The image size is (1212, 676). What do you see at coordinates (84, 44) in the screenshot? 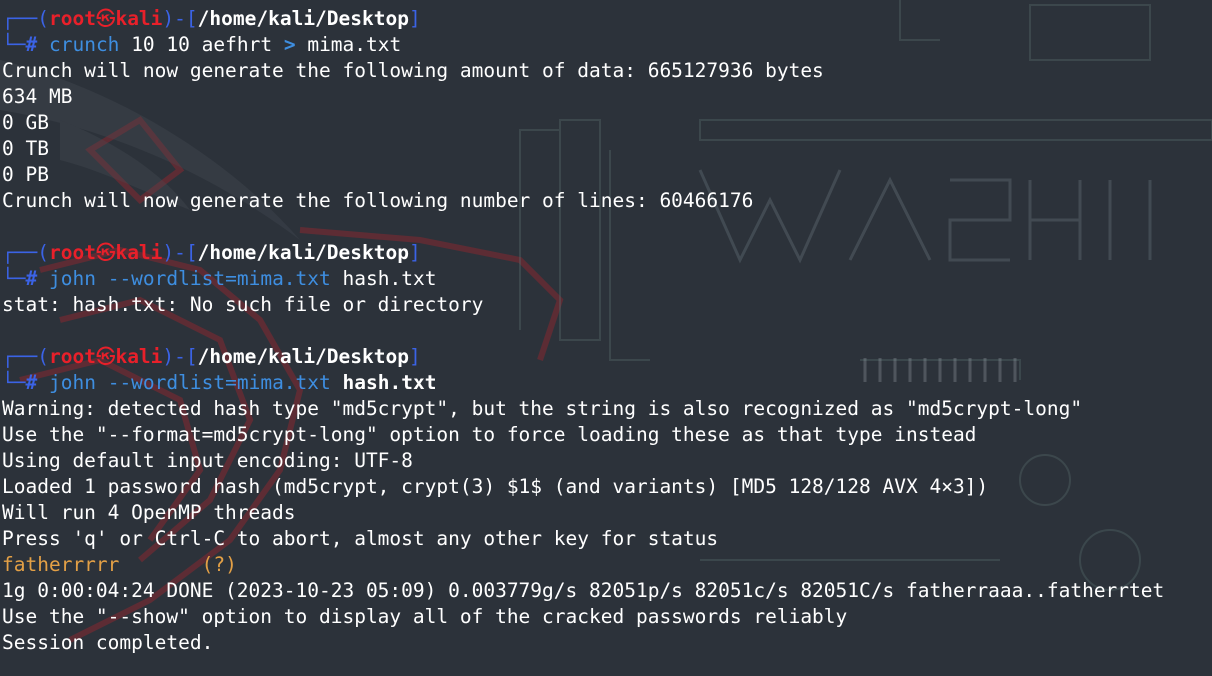
I see `command-name: crunch` at bounding box center [84, 44].